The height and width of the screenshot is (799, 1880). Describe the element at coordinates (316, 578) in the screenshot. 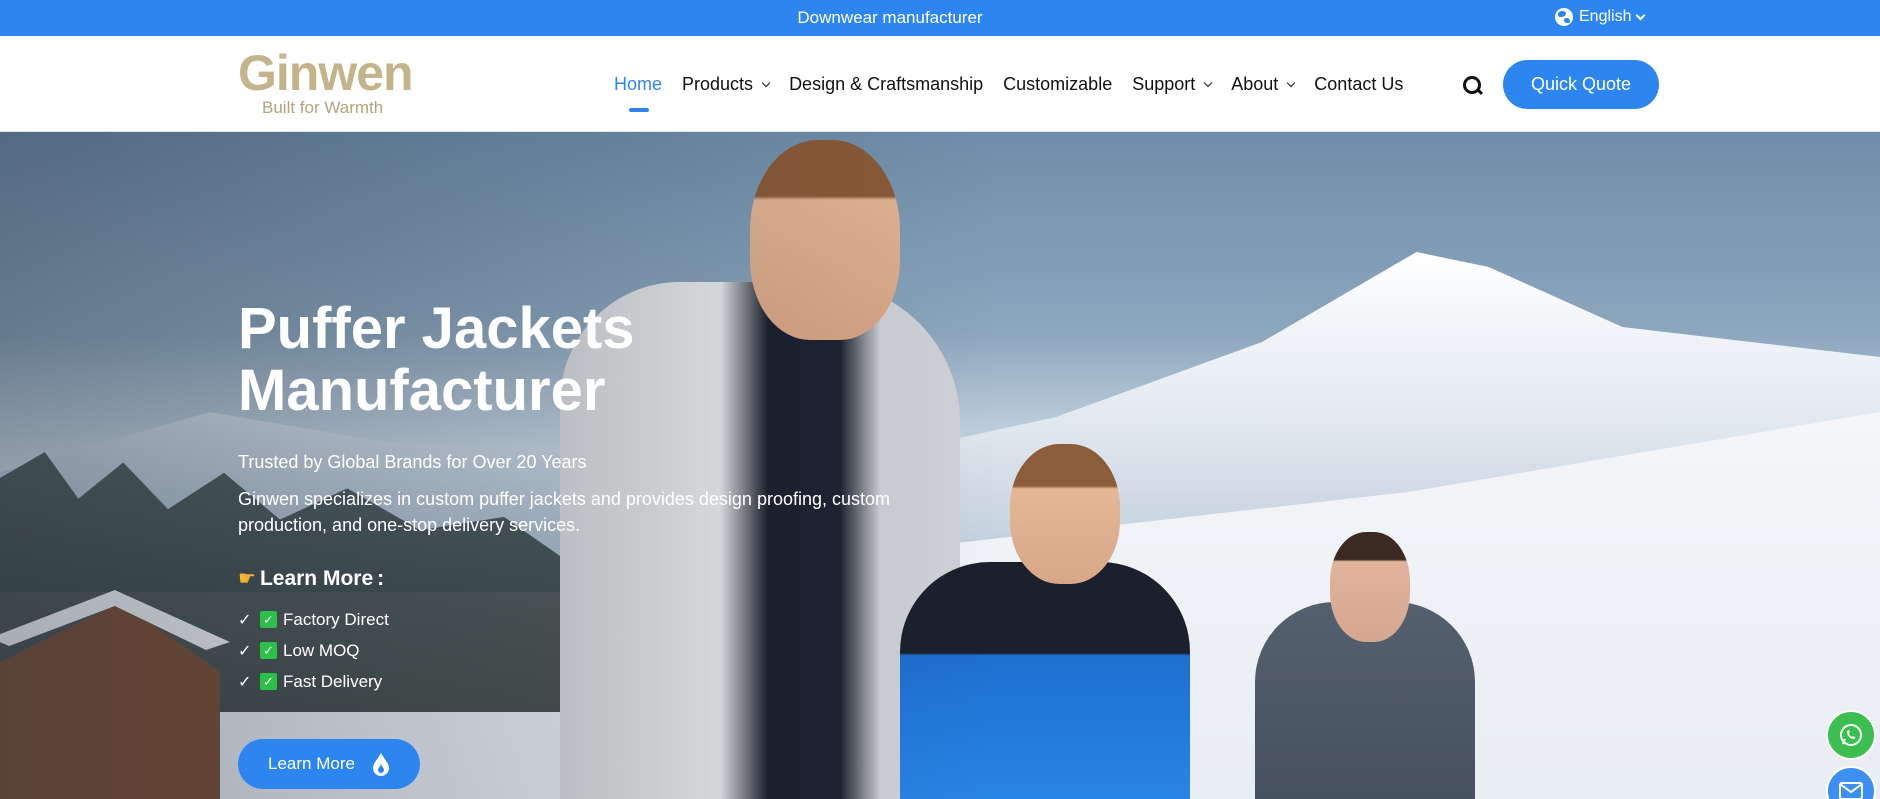

I see `learn-more-heading-text: Learn More` at that location.